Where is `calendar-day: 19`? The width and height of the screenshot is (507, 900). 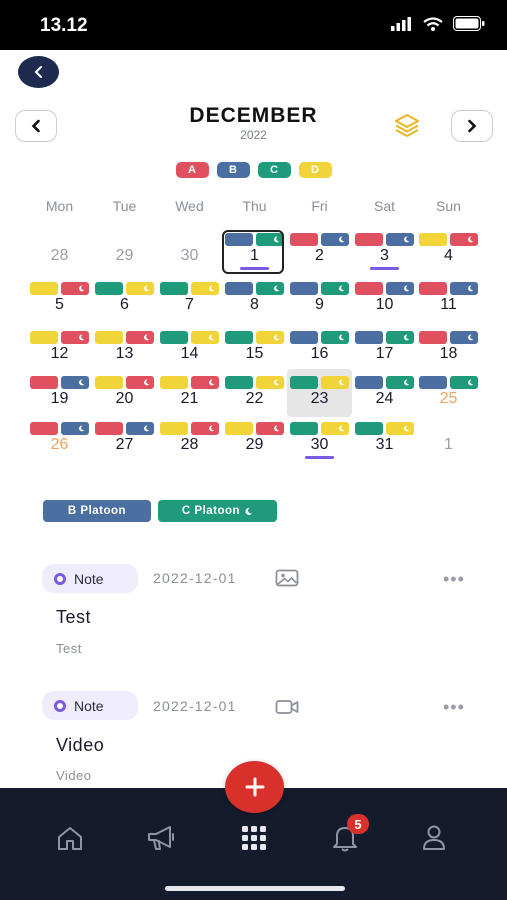
calendar-day: 19 is located at coordinates (59, 396).